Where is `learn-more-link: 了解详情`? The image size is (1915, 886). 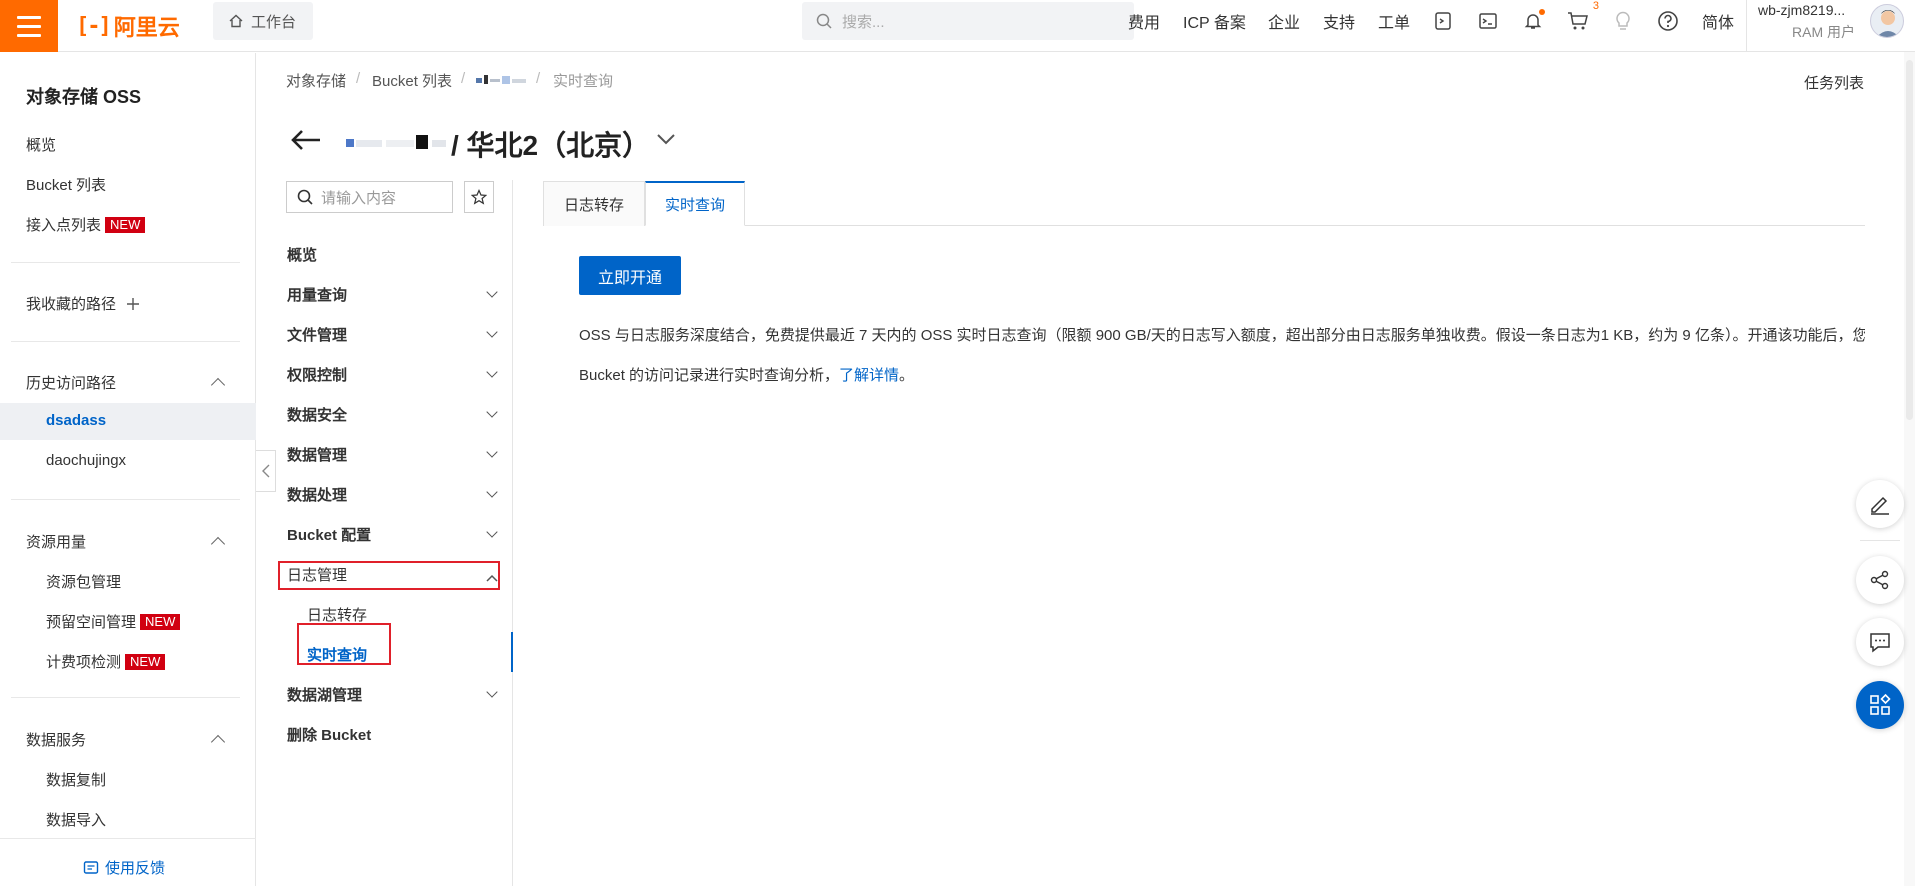 learn-more-link: 了解详情 is located at coordinates (869, 375).